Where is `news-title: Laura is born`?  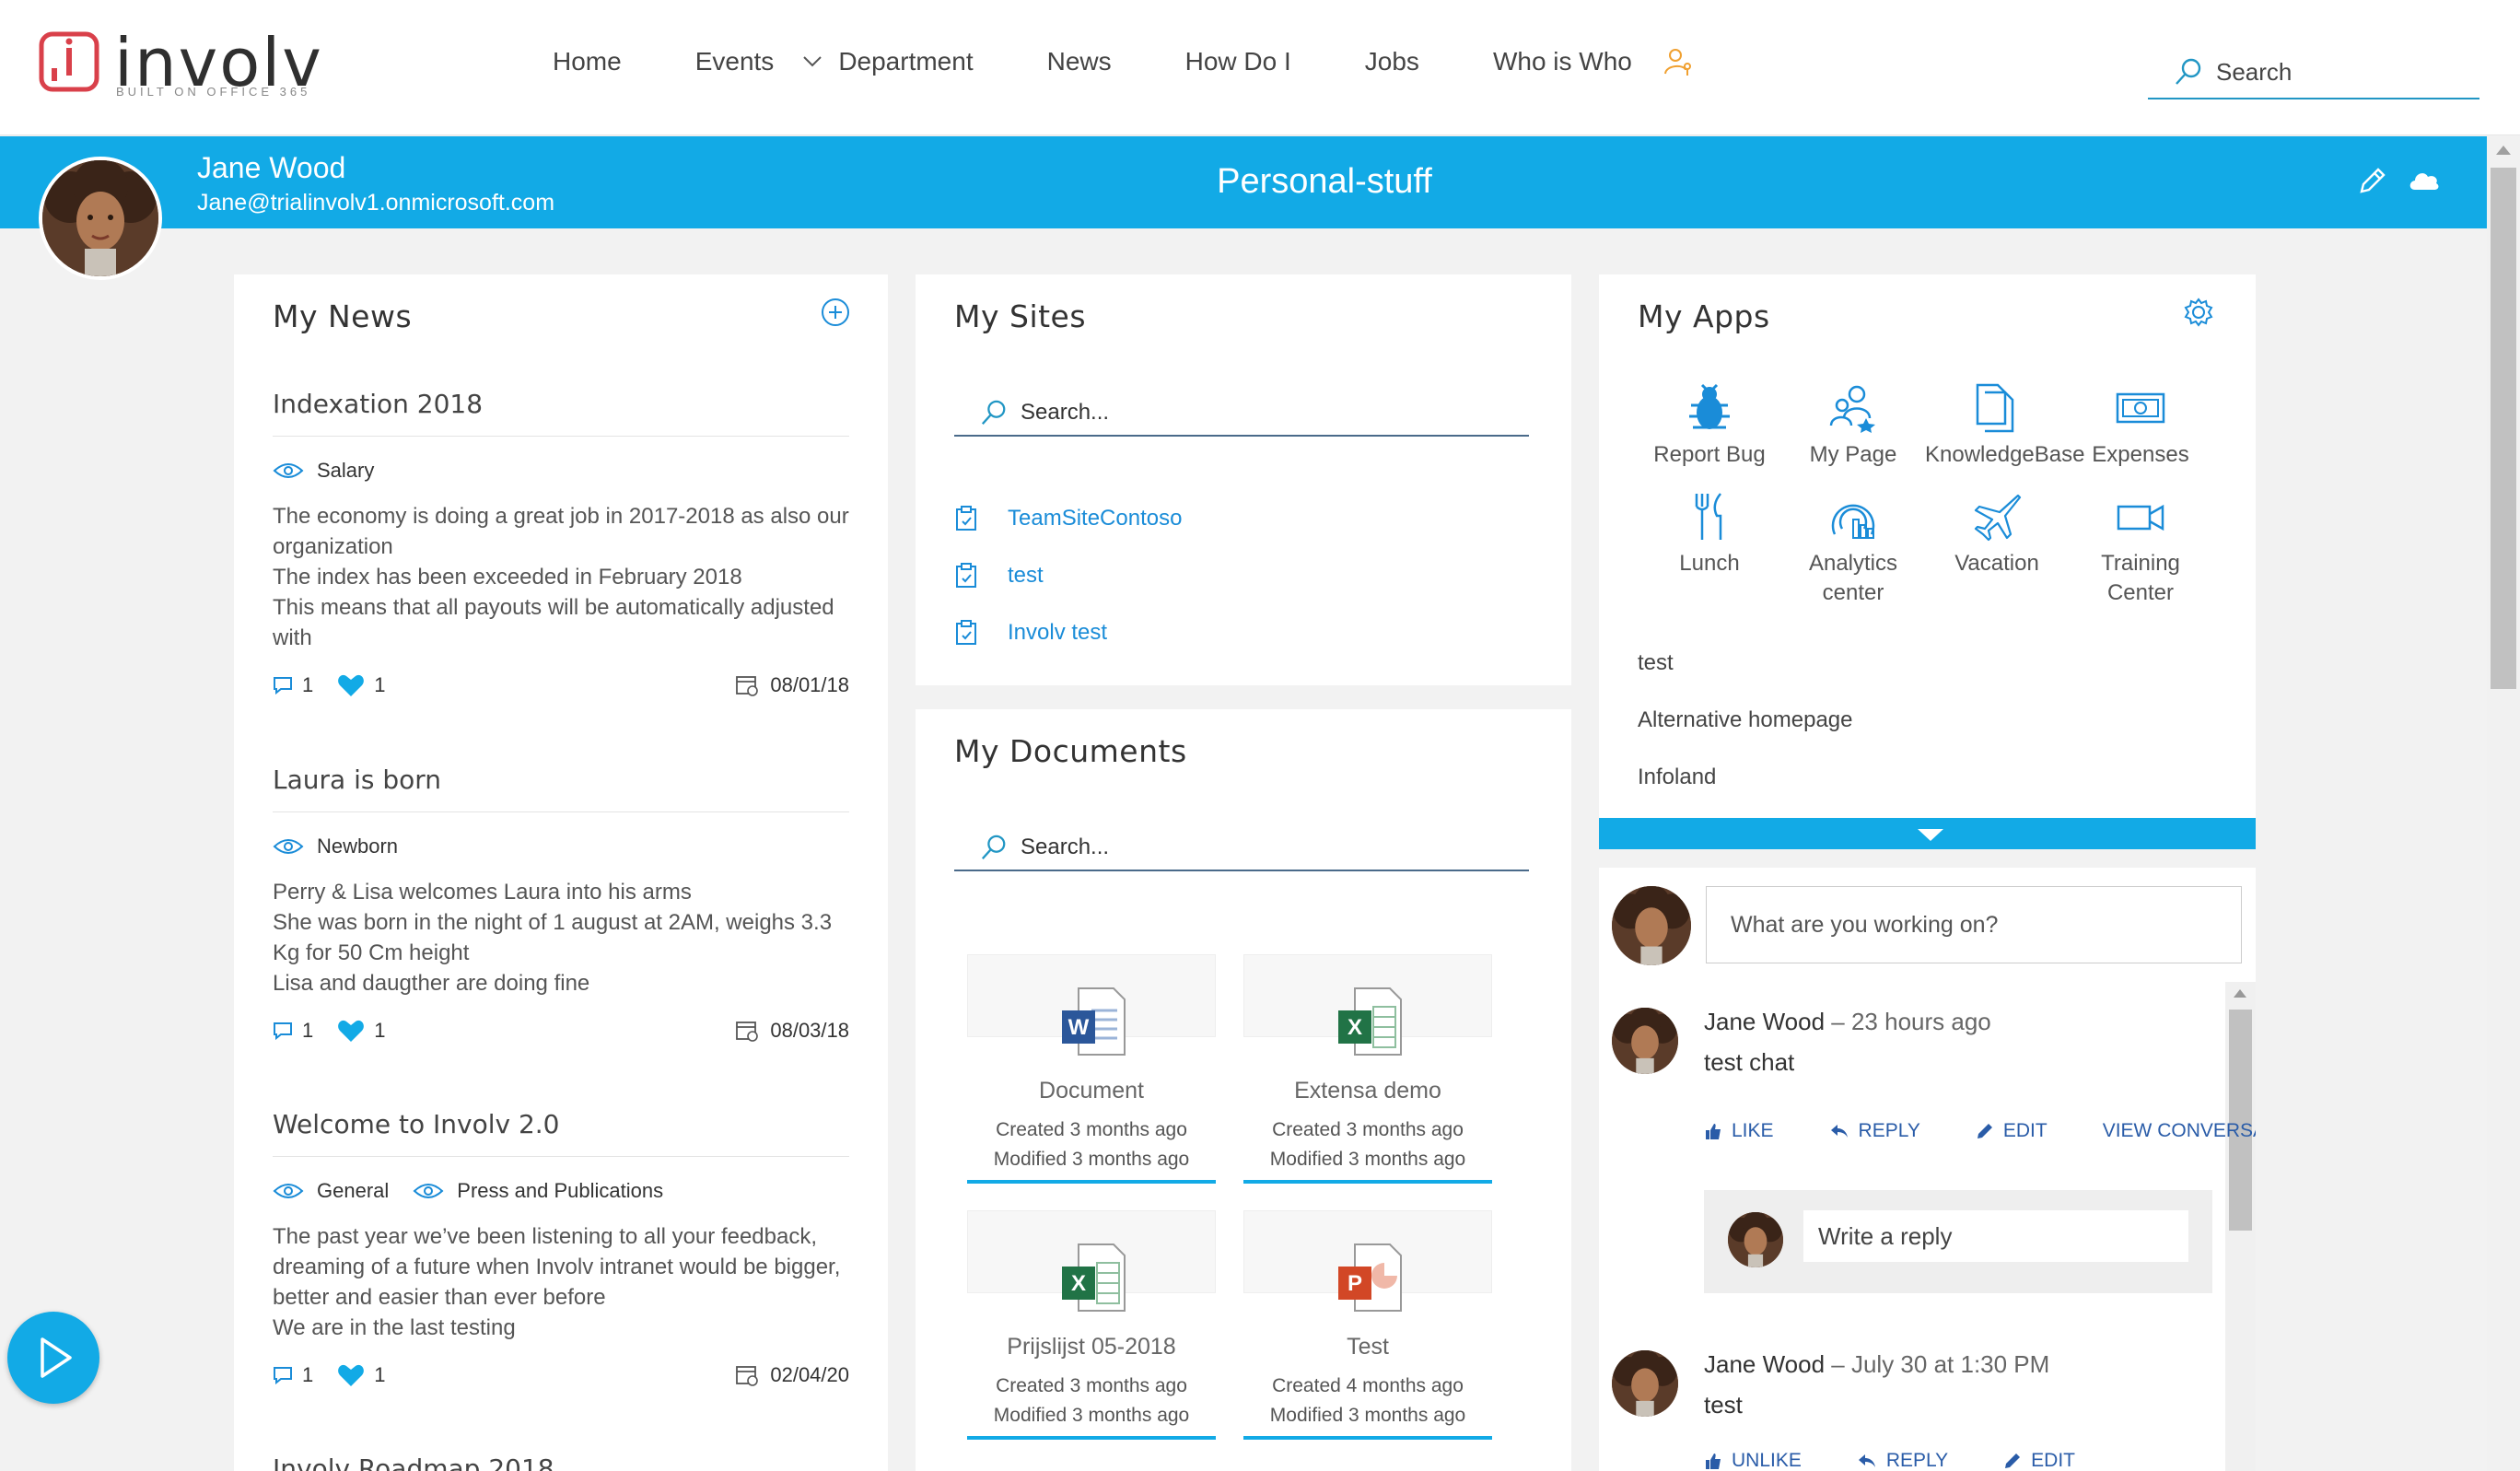 news-title: Laura is born is located at coordinates (561, 788).